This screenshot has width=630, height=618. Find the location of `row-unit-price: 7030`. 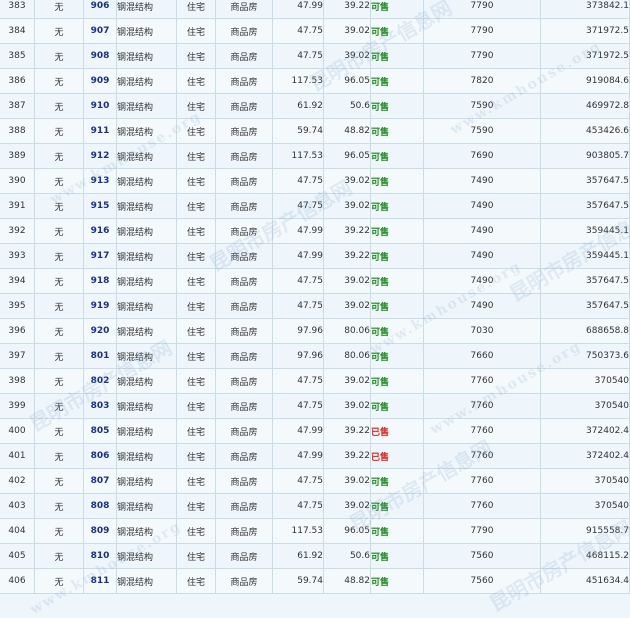

row-unit-price: 7030 is located at coordinates (482, 331).